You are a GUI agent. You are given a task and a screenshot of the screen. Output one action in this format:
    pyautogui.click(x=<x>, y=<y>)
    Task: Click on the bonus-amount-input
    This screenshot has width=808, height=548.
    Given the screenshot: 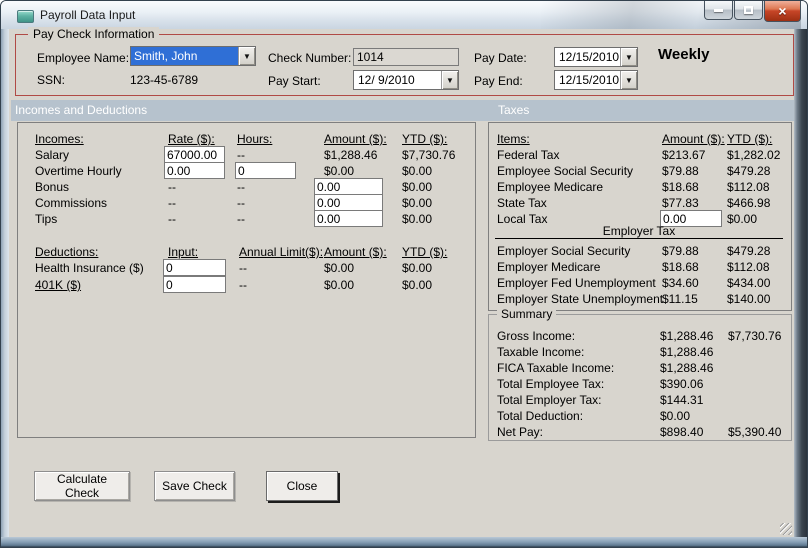 What is the action you would take?
    pyautogui.click(x=348, y=186)
    